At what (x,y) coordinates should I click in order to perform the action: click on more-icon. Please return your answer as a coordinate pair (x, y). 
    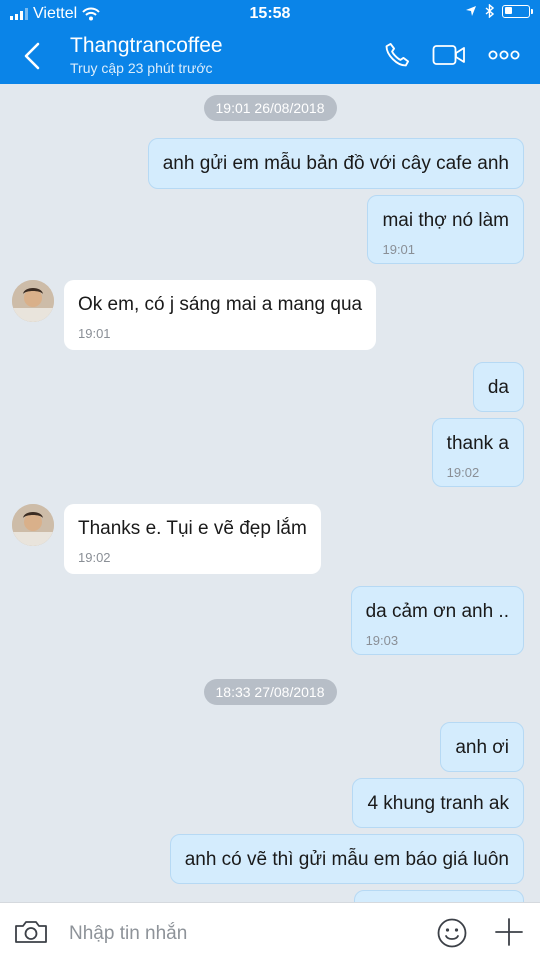
    Looking at the image, I should click on (504, 55).